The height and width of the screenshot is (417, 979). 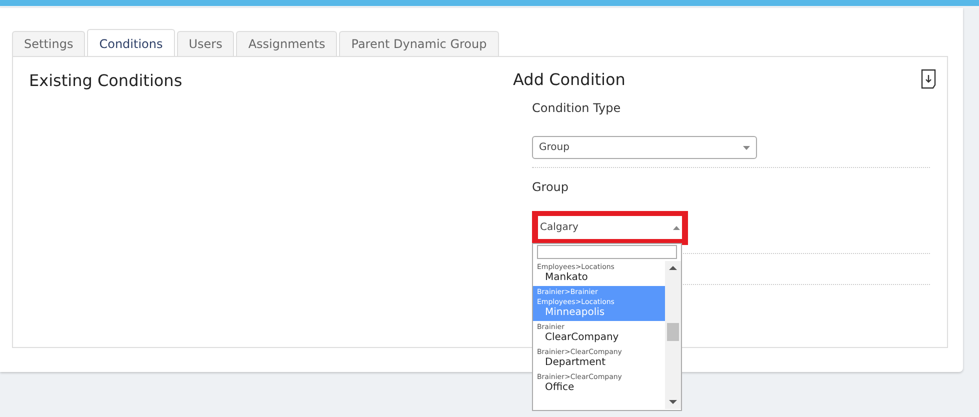 I want to click on download-icon, so click(x=929, y=79).